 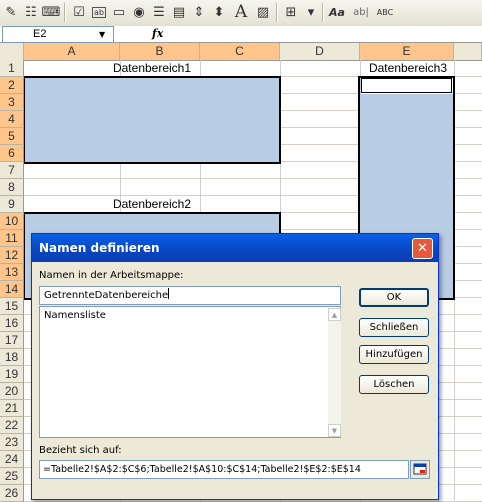 What do you see at coordinates (385, 12) in the screenshot?
I see `spelling-icon: ABC` at bounding box center [385, 12].